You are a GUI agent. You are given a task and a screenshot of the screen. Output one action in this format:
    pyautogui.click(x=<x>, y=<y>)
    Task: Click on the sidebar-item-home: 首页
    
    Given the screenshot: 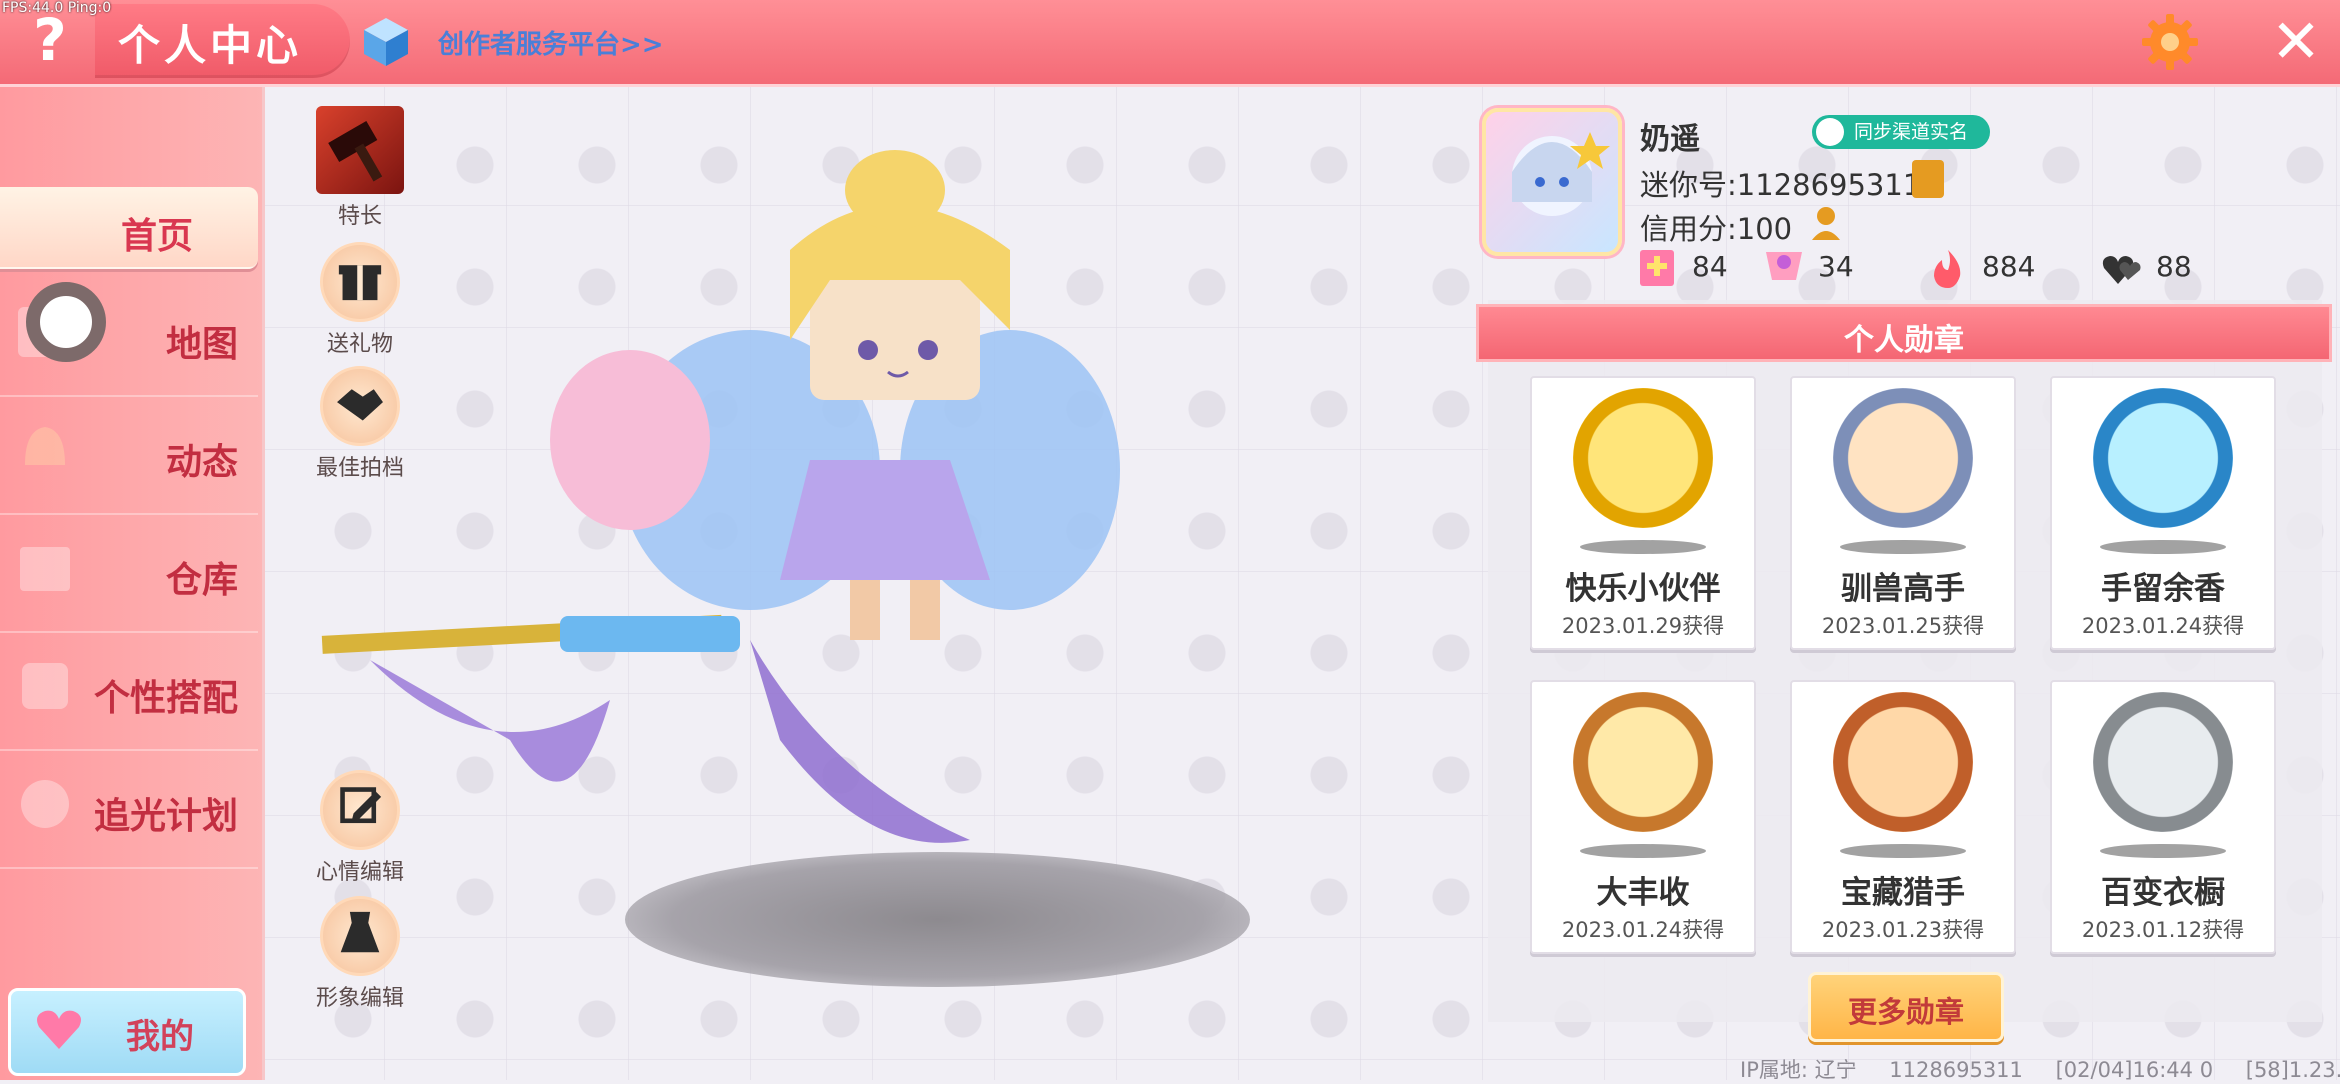 What is the action you would take?
    pyautogui.click(x=129, y=228)
    